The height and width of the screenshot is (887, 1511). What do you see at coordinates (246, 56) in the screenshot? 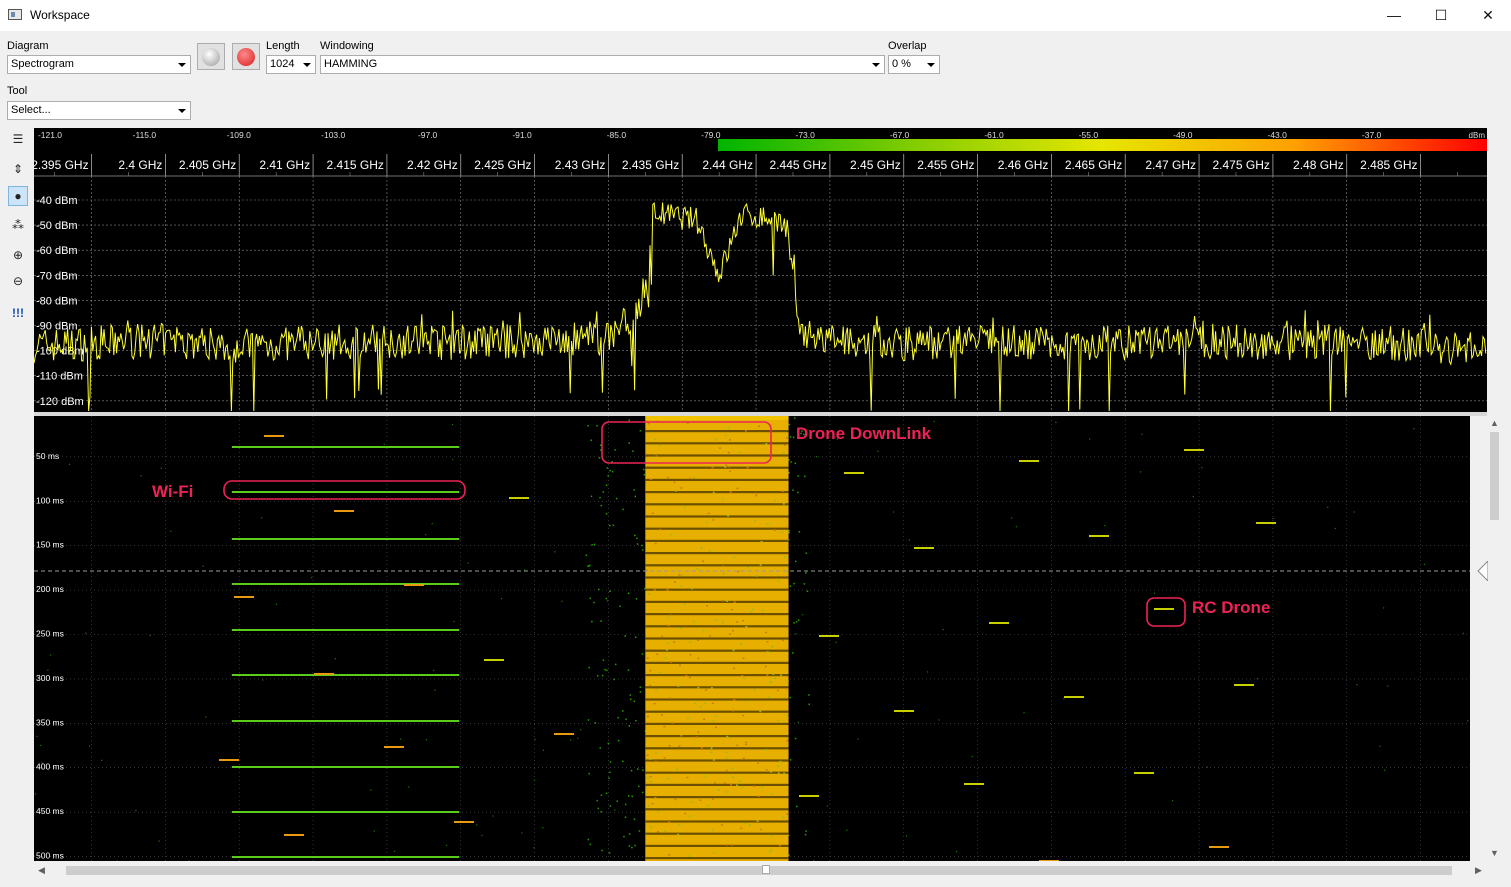
I see `record-button` at bounding box center [246, 56].